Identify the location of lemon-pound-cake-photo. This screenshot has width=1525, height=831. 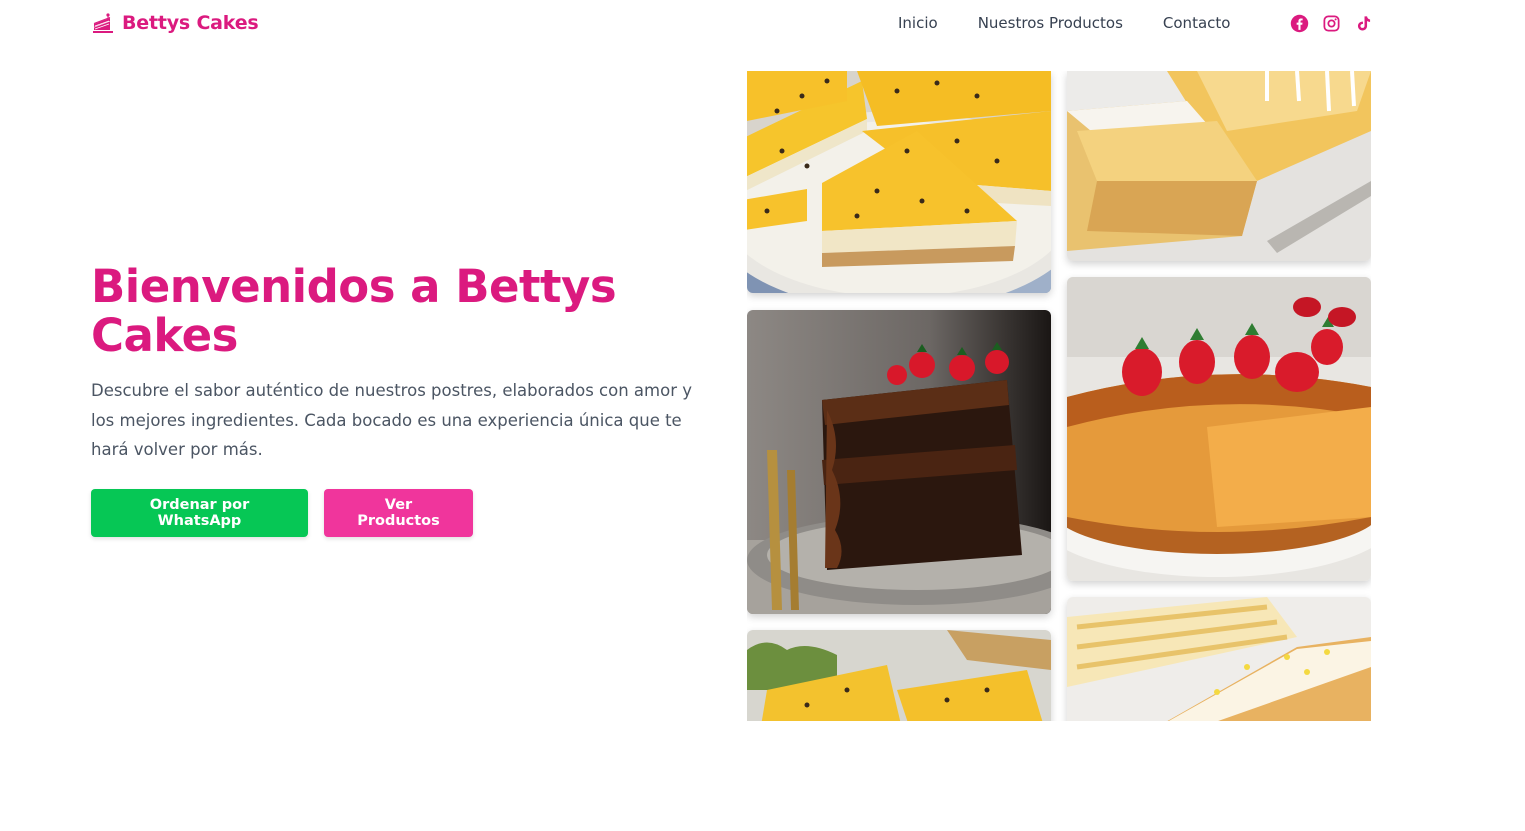
(1219, 166).